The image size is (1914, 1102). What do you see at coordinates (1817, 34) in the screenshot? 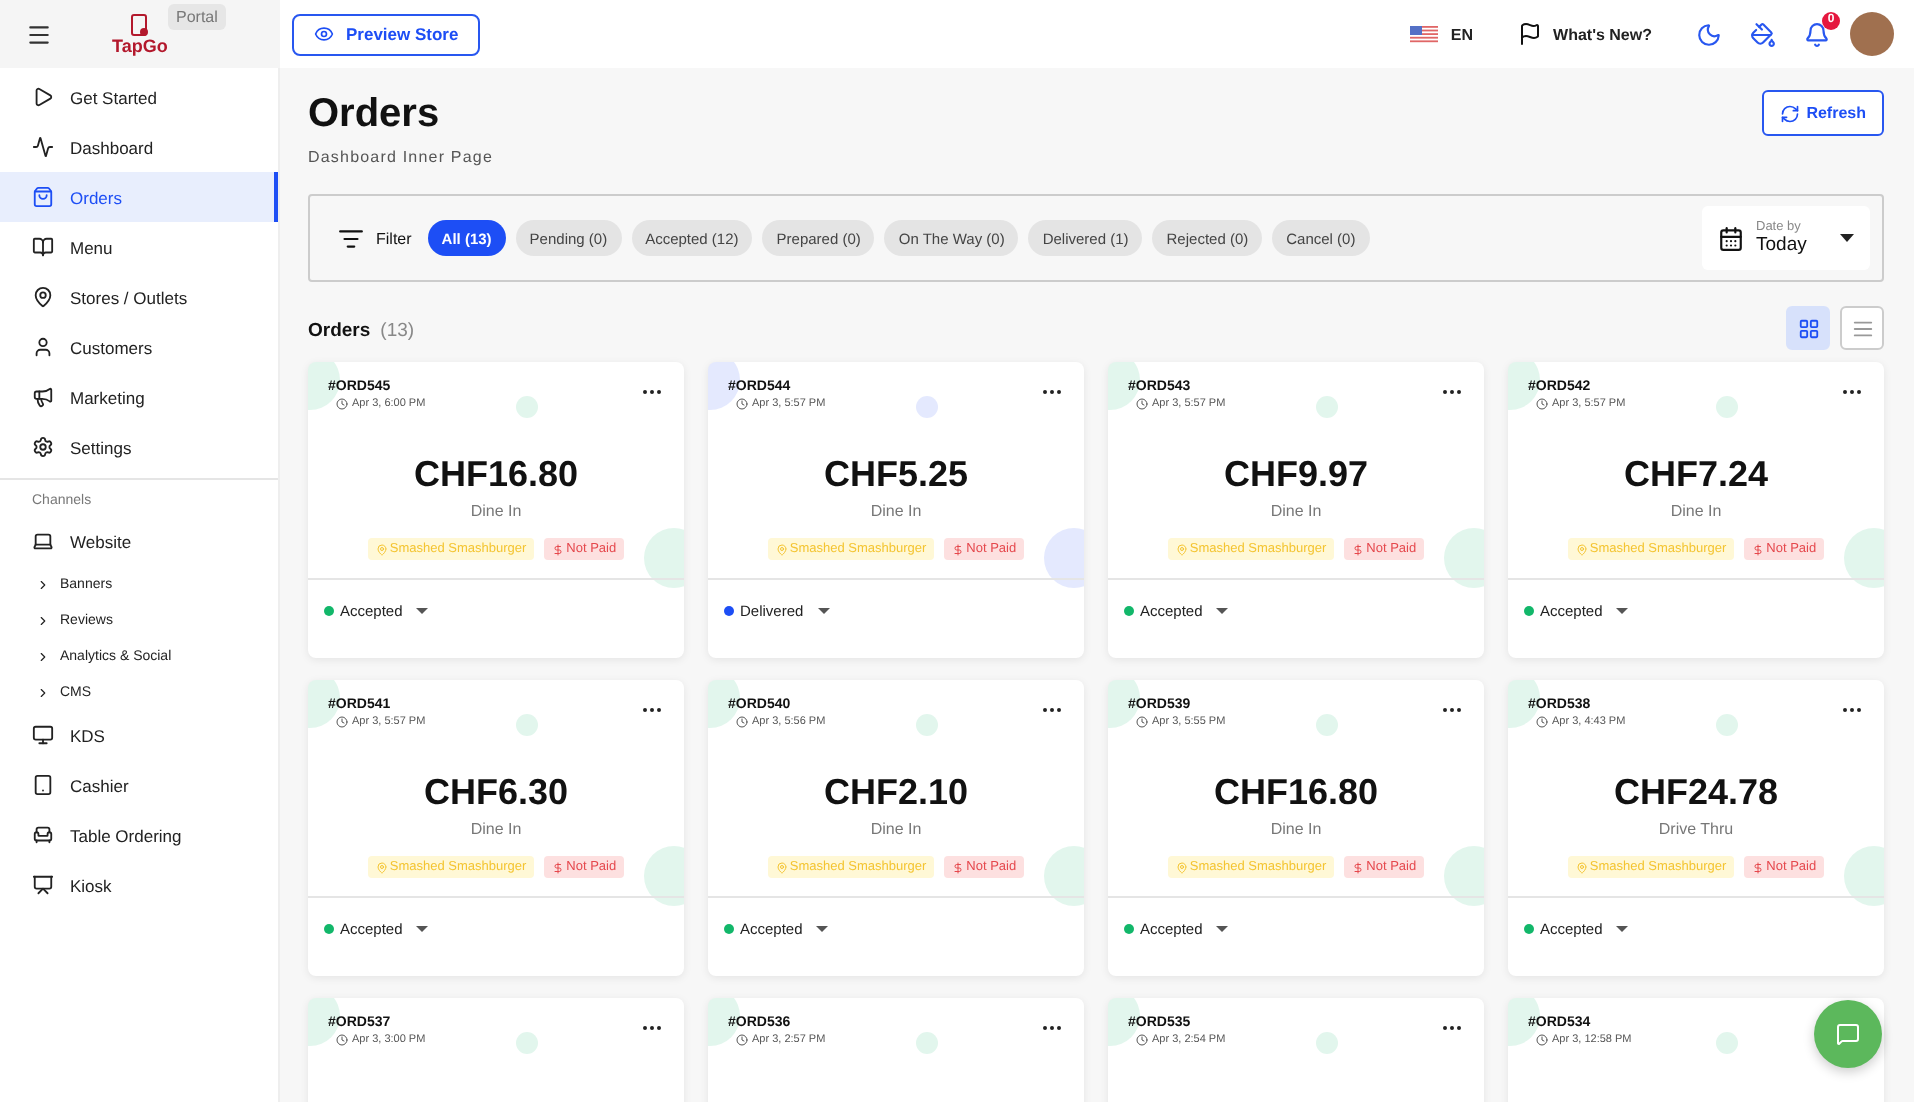
I see `bell-icon` at bounding box center [1817, 34].